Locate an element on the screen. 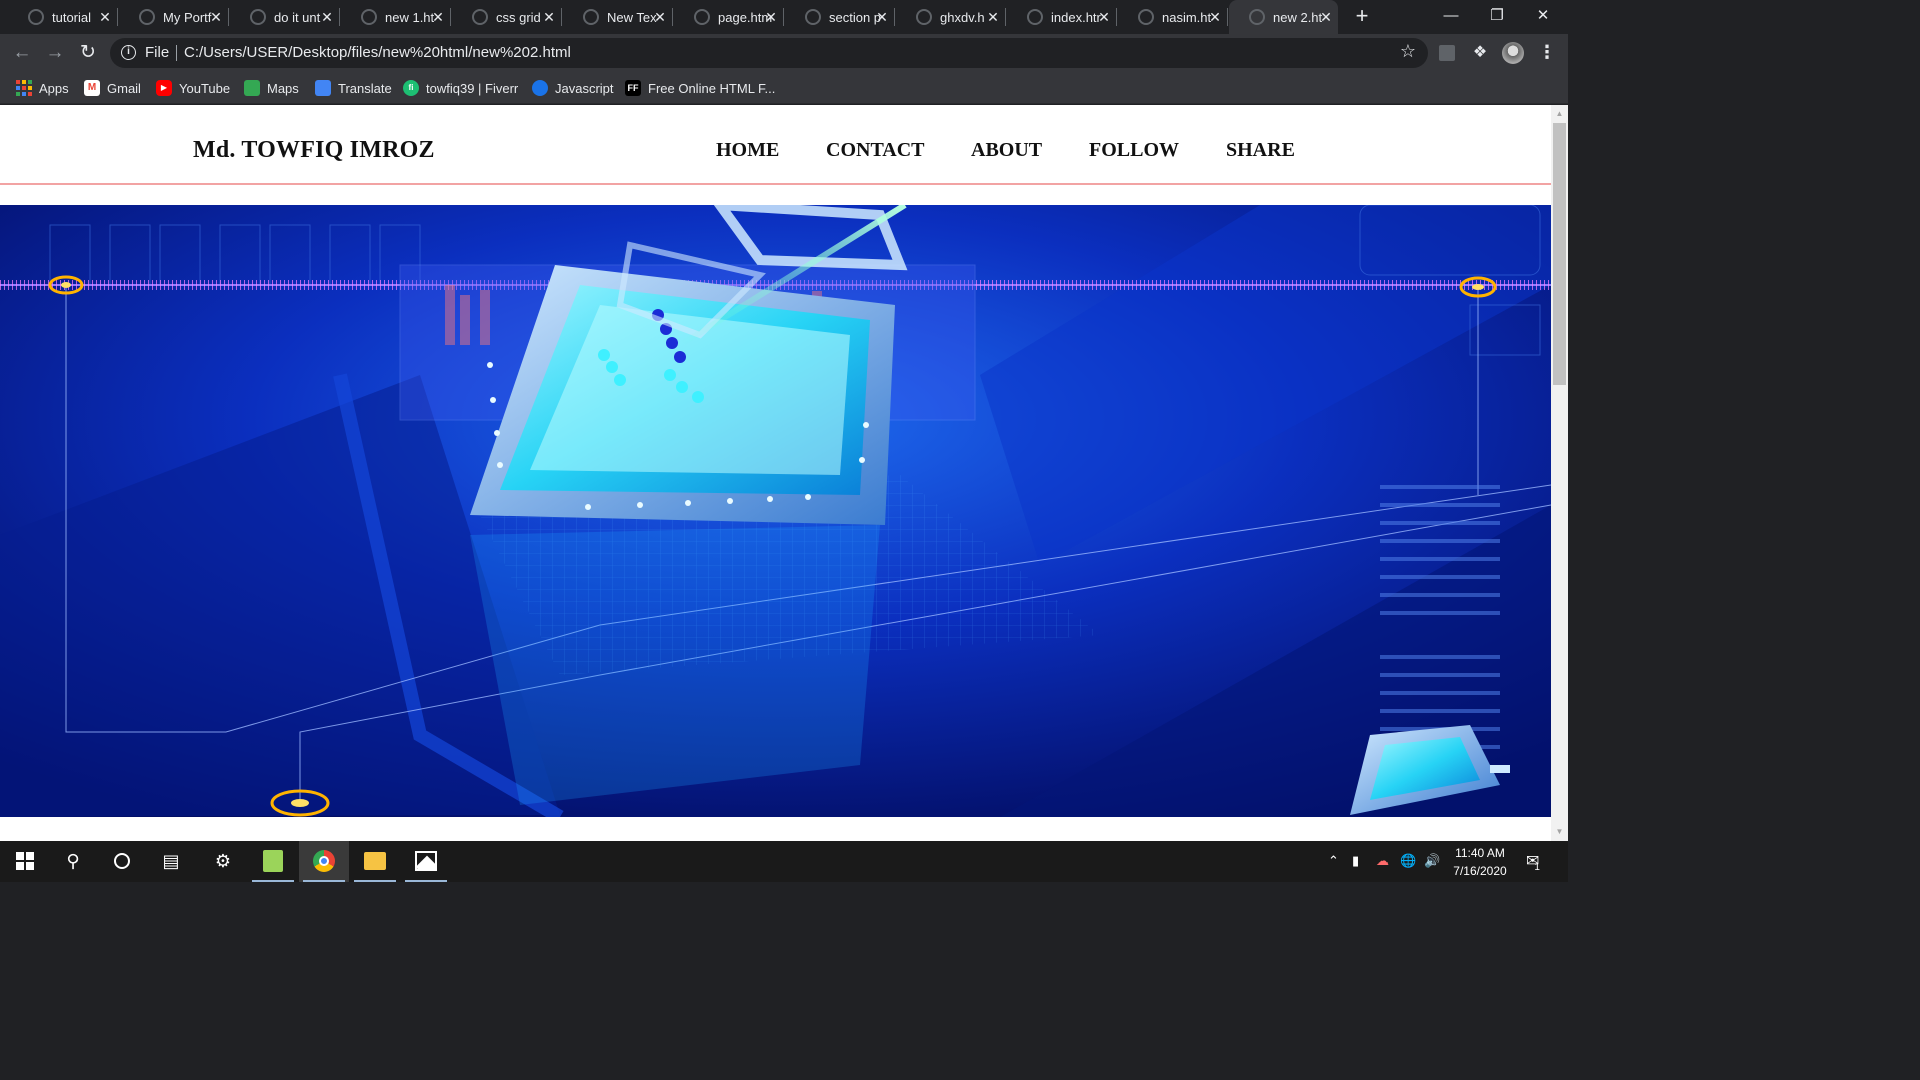  clock-date: 7/16/2020 is located at coordinates (1480, 871).